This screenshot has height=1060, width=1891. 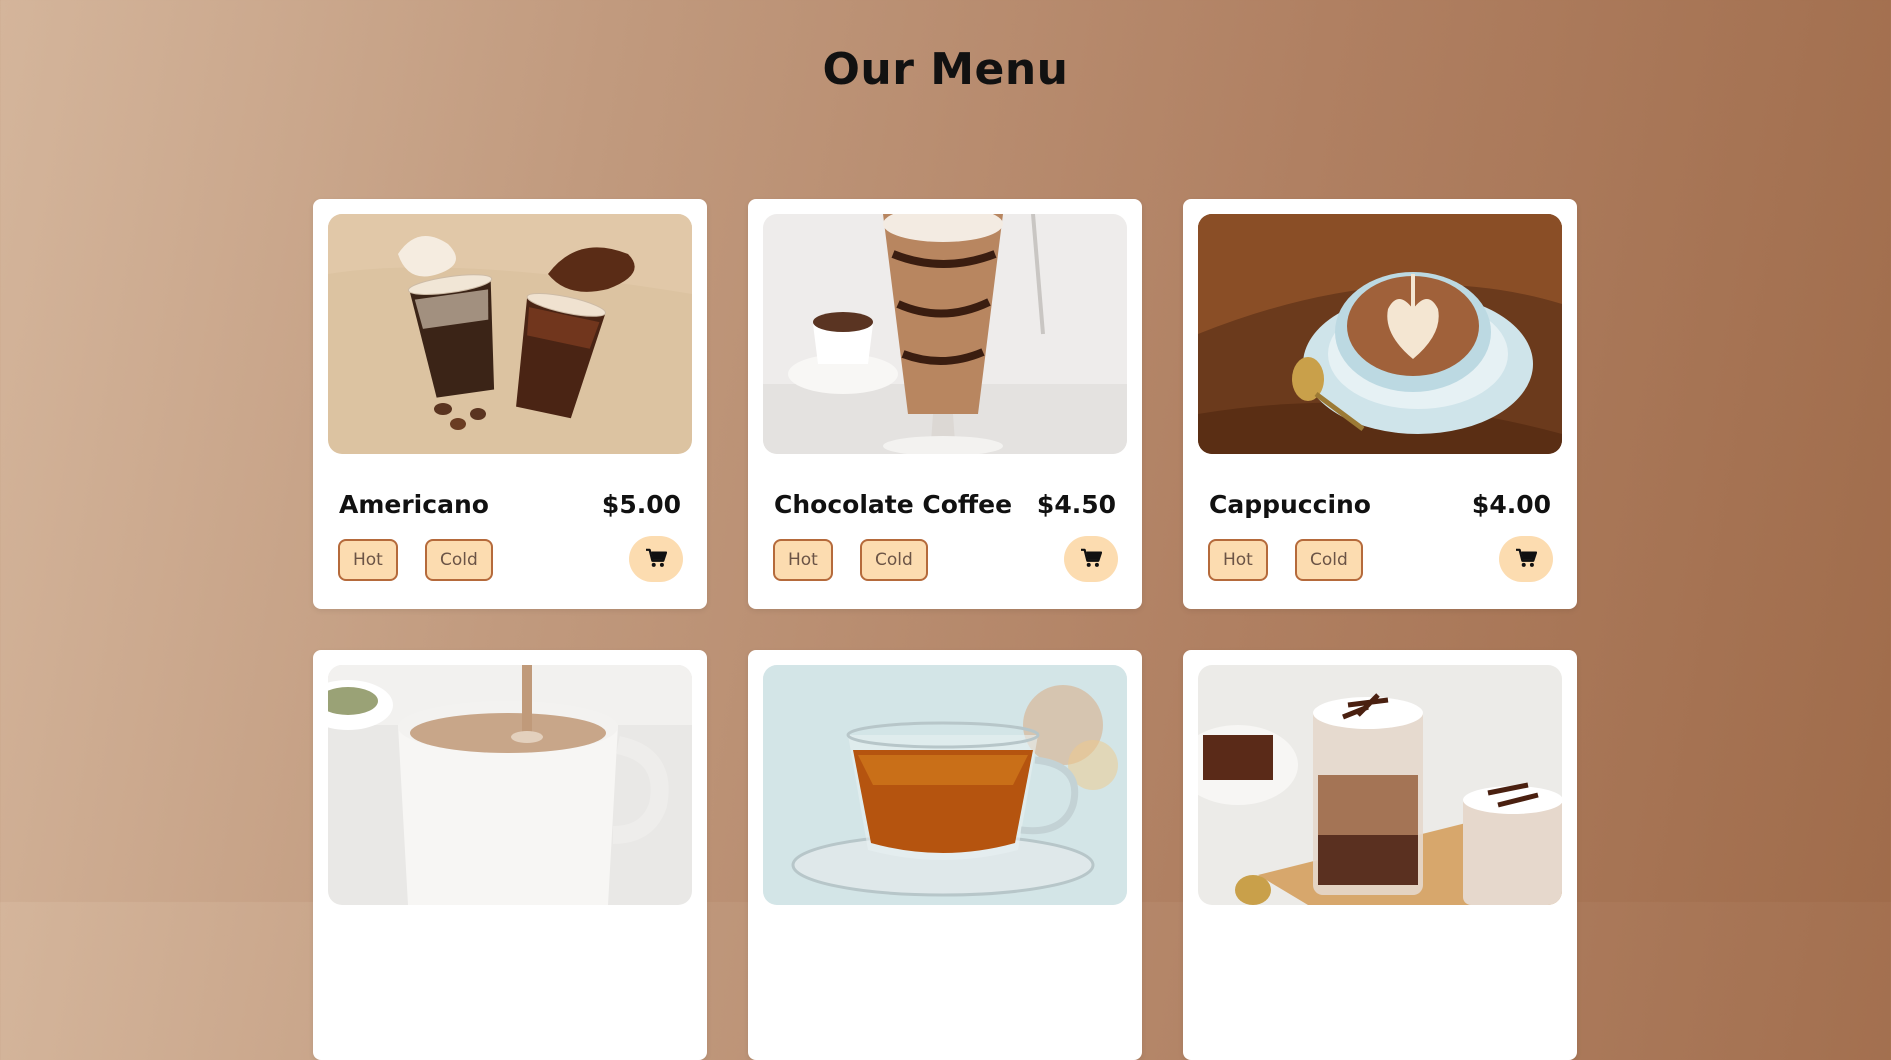 What do you see at coordinates (893, 504) in the screenshot?
I see `item-name: Chocolate Coffee` at bounding box center [893, 504].